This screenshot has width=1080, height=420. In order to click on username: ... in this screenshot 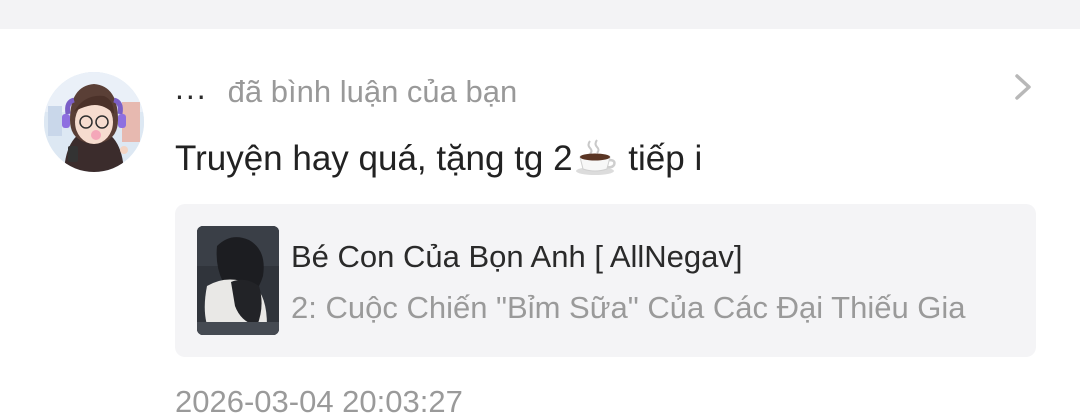, I will do `click(191, 88)`.